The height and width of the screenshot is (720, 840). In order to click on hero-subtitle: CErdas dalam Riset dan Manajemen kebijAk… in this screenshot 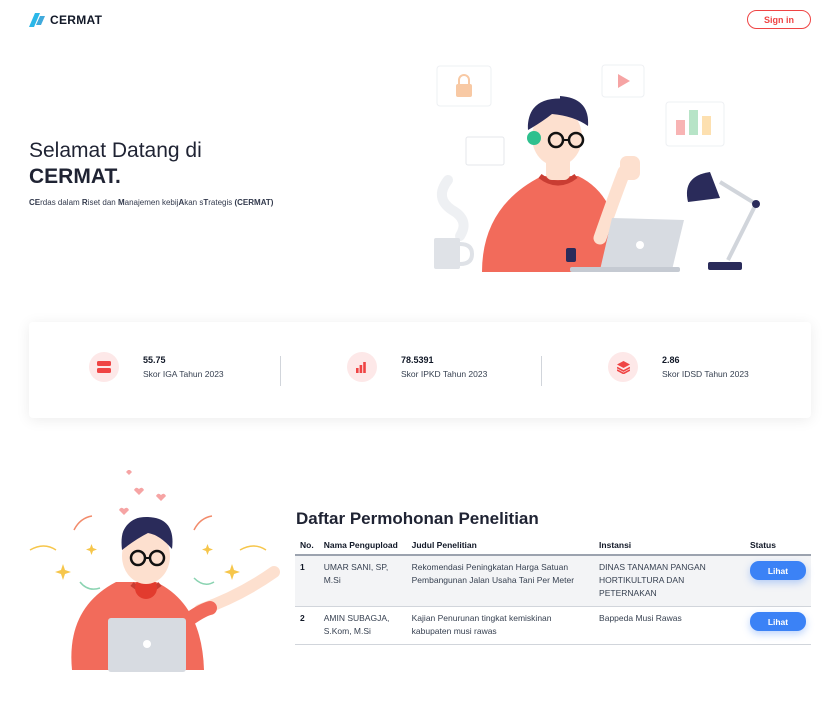, I will do `click(151, 202)`.